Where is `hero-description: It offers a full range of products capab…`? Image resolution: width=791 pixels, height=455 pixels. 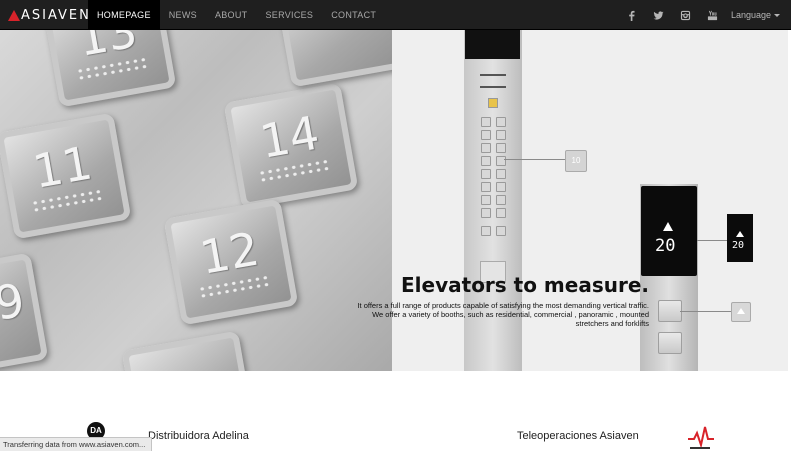 hero-description: It offers a full range of products capab… is located at coordinates (503, 314).